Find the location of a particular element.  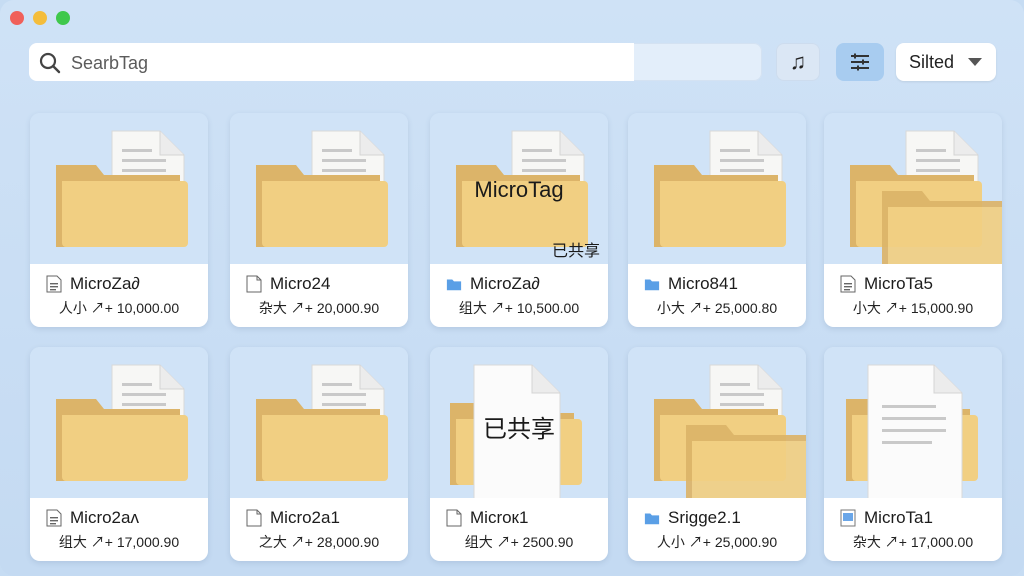

search-bar is located at coordinates (395, 62).